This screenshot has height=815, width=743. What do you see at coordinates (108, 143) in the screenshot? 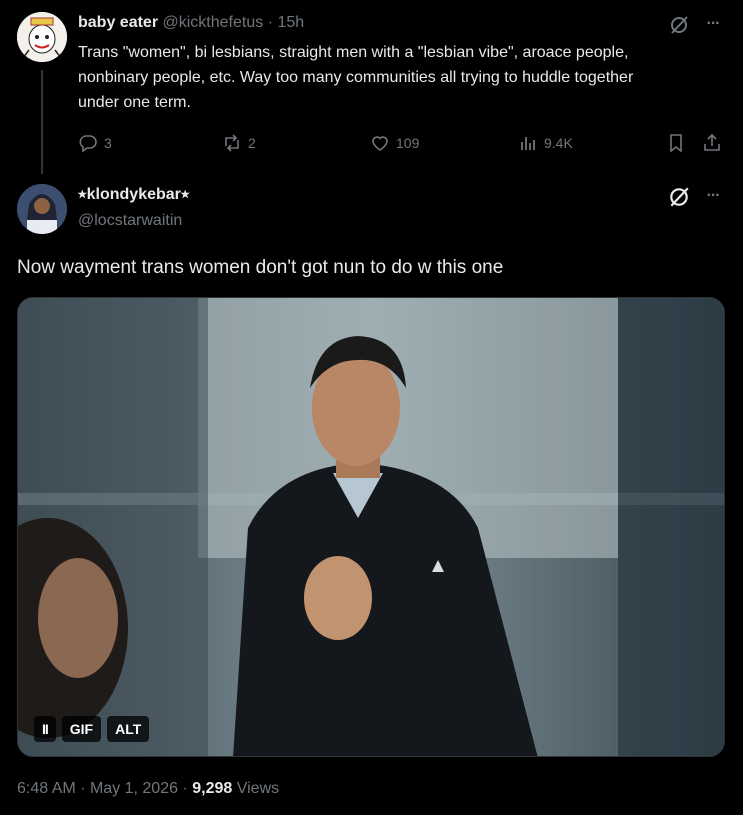
I see `reply-count: 3` at bounding box center [108, 143].